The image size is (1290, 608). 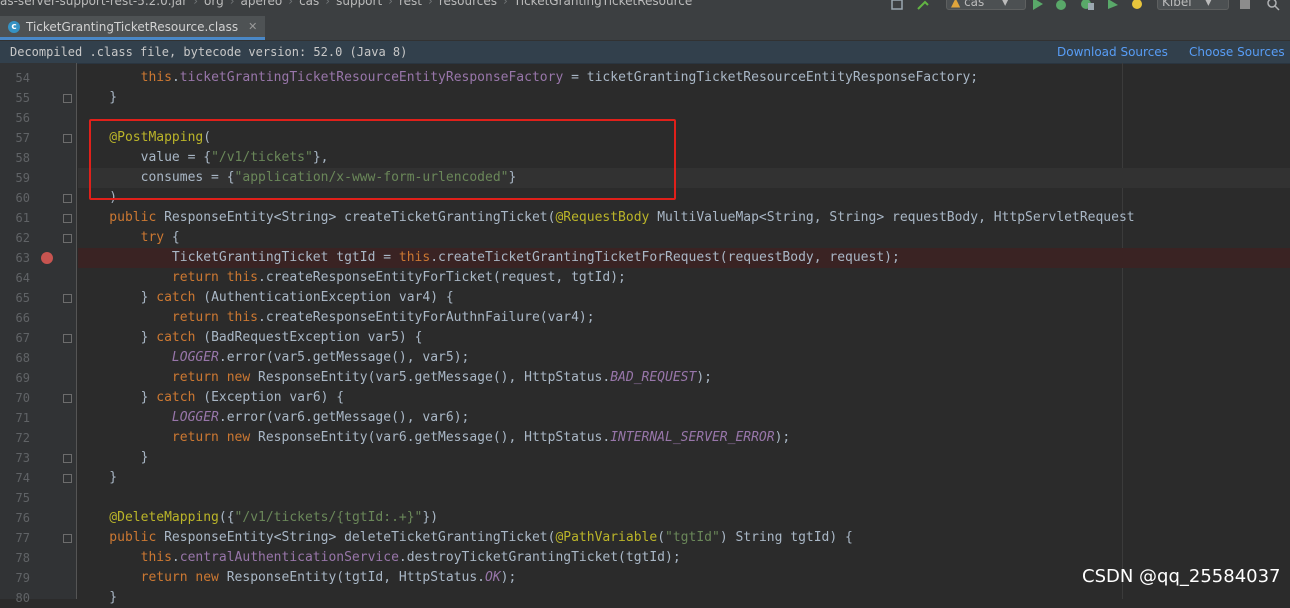 I want to click on code-line, so click(x=684, y=498).